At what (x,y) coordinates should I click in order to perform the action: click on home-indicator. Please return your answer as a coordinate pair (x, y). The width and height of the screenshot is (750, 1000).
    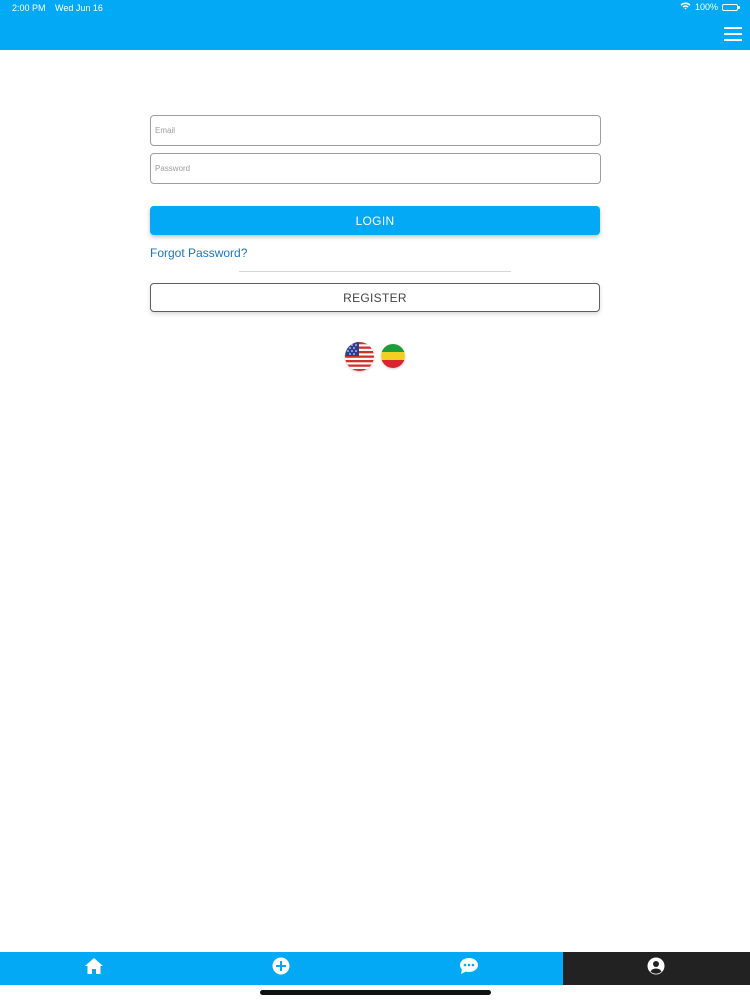
    Looking at the image, I should click on (375, 992).